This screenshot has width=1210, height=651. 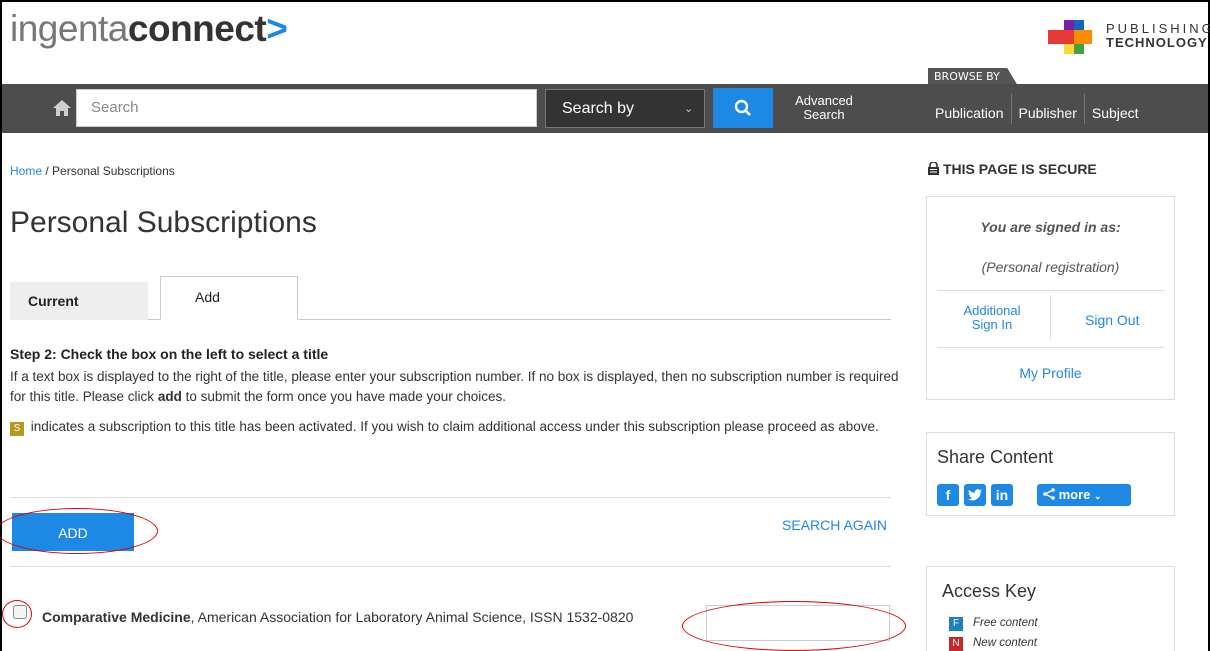 I want to click on additional-sign-in-link: Additional Sign In, so click(x=992, y=318).